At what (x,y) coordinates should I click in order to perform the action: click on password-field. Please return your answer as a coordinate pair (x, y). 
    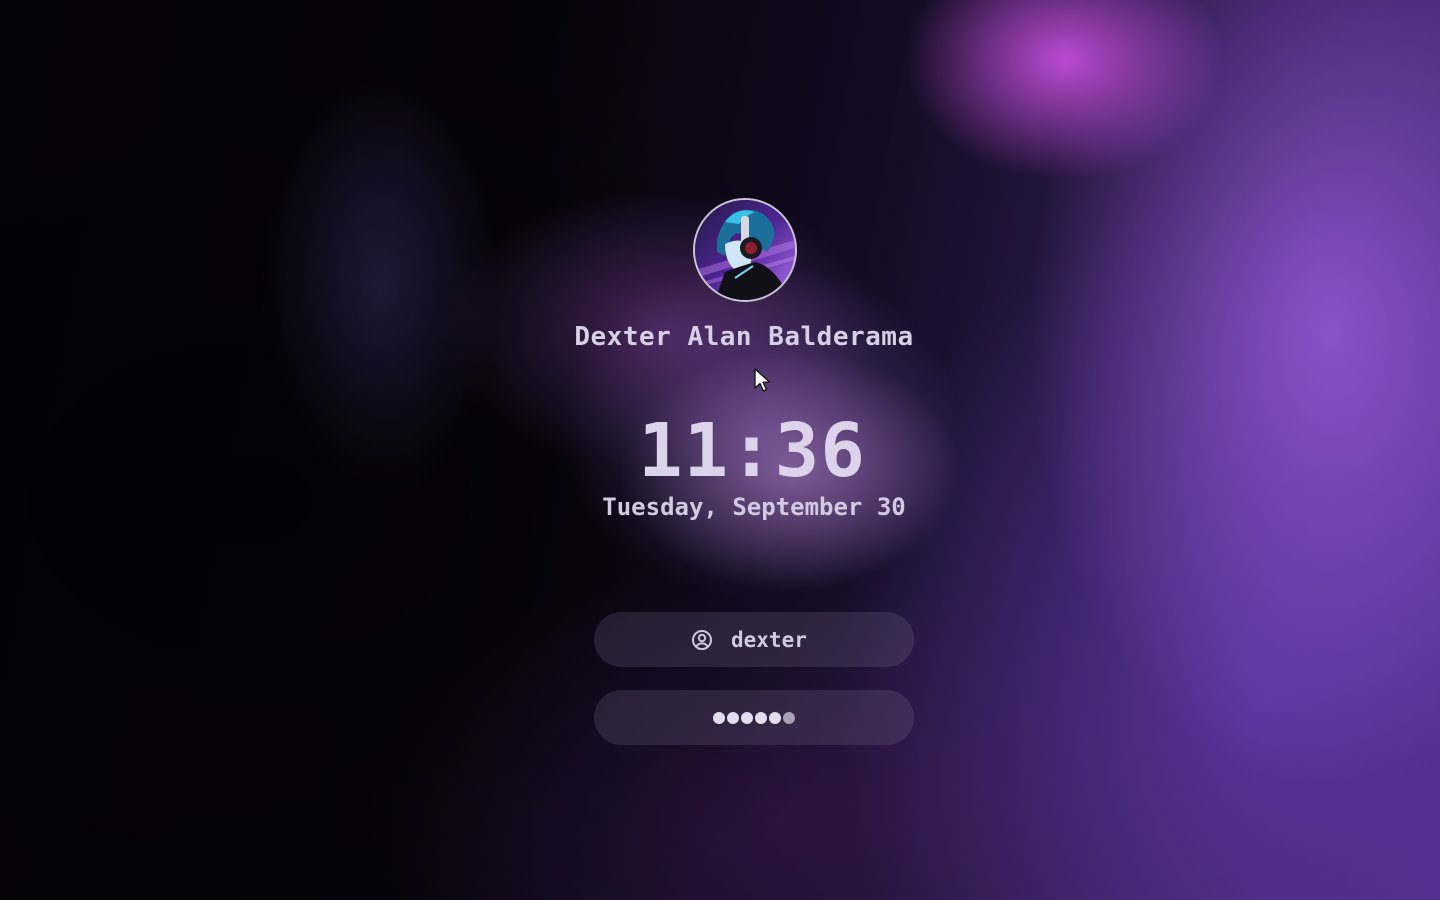
    Looking at the image, I should click on (754, 717).